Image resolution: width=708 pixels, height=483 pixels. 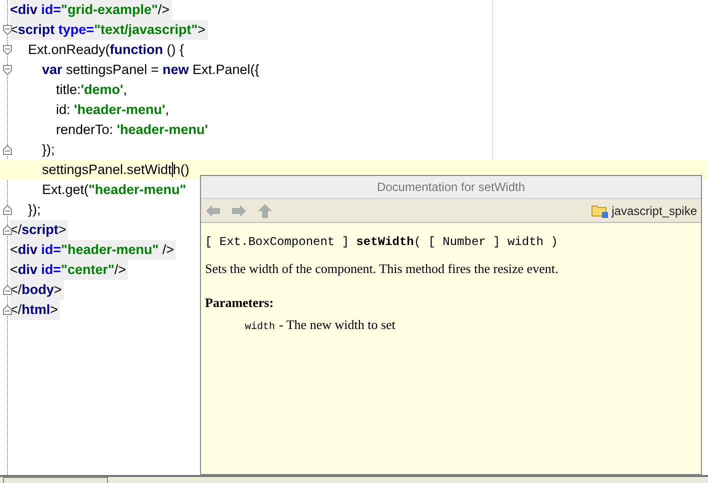 I want to click on method-description: Sets the width of the component. This method fires the resize event., so click(x=382, y=269).